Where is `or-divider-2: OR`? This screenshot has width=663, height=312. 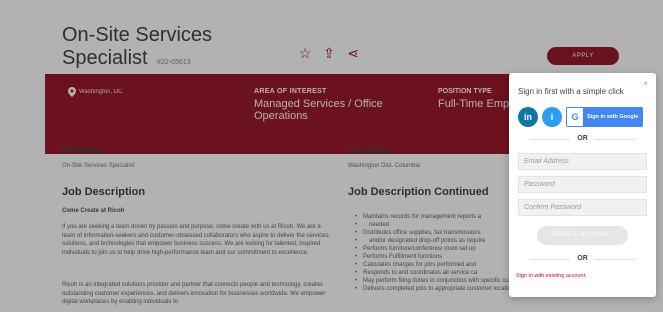
or-divider-2: OR is located at coordinates (582, 258).